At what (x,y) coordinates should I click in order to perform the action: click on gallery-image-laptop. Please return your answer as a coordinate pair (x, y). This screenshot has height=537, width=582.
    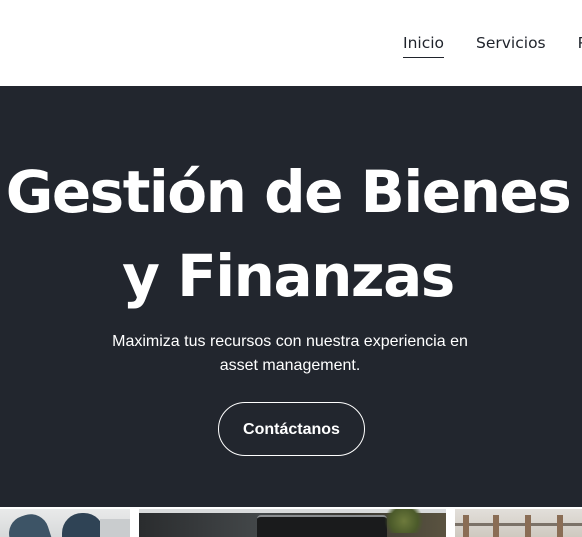
    Looking at the image, I should click on (292, 523).